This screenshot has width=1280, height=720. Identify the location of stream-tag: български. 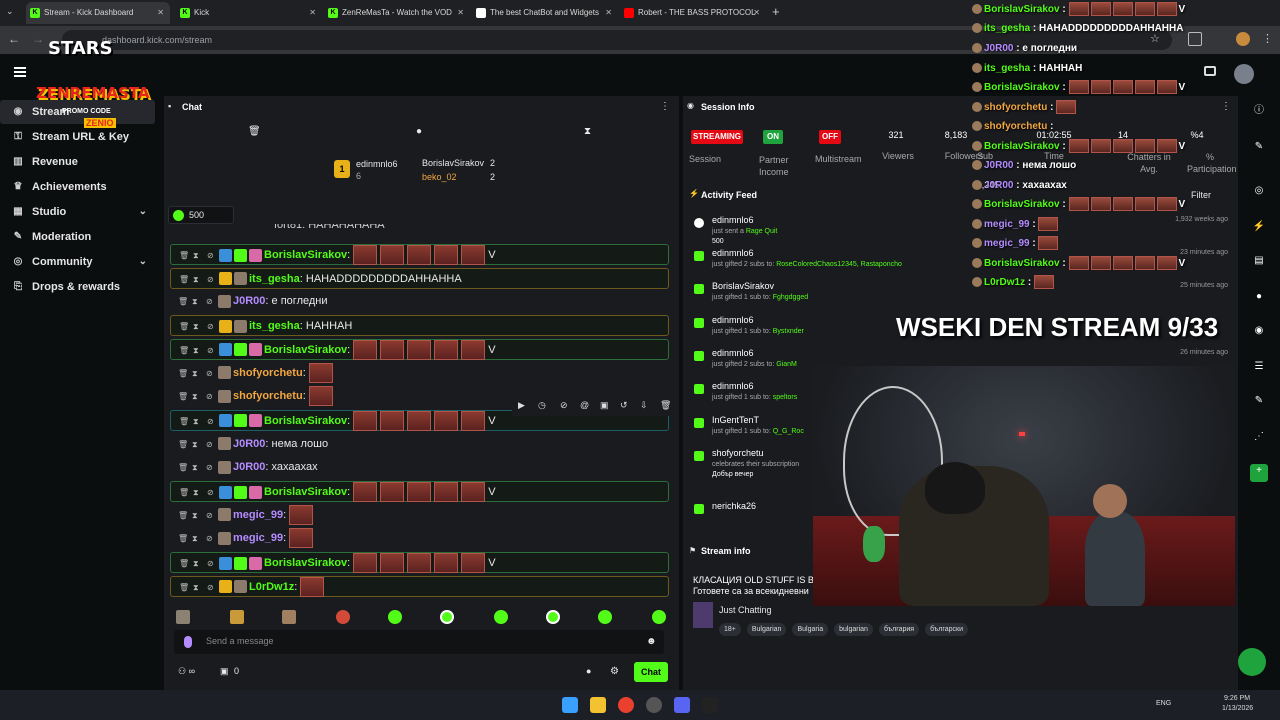
(946, 629).